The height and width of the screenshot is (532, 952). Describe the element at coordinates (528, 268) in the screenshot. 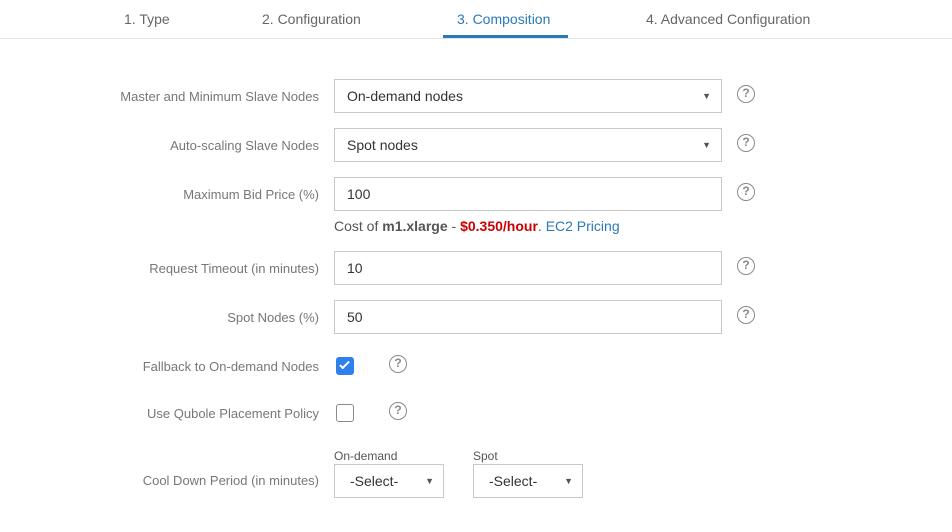

I see `request-timeout-input: 10` at that location.